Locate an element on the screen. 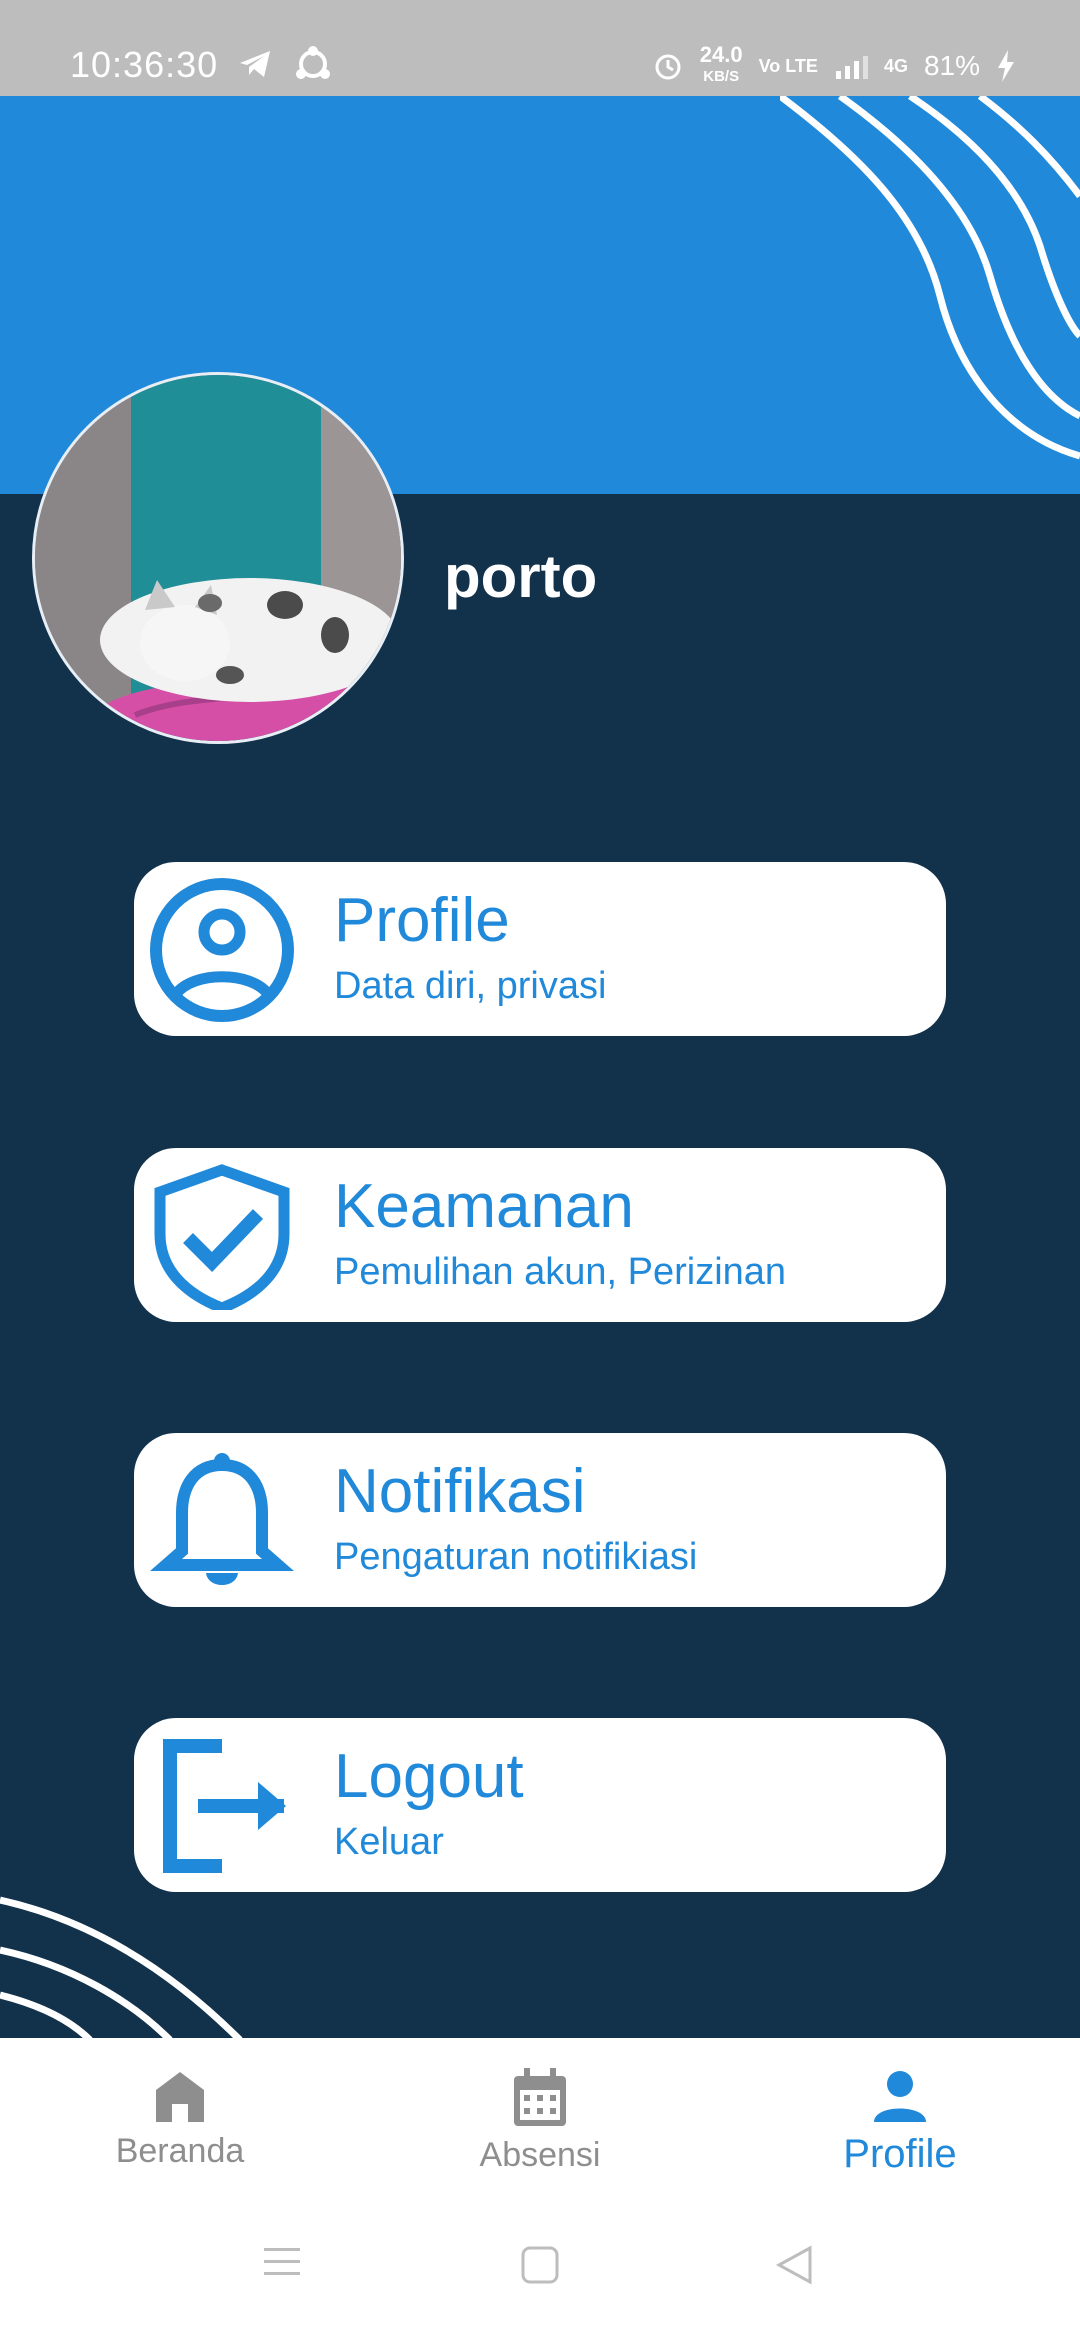 Image resolution: width=1080 pixels, height=2340 pixels. nav-item-beranda: Beranda is located at coordinates (180, 2119).